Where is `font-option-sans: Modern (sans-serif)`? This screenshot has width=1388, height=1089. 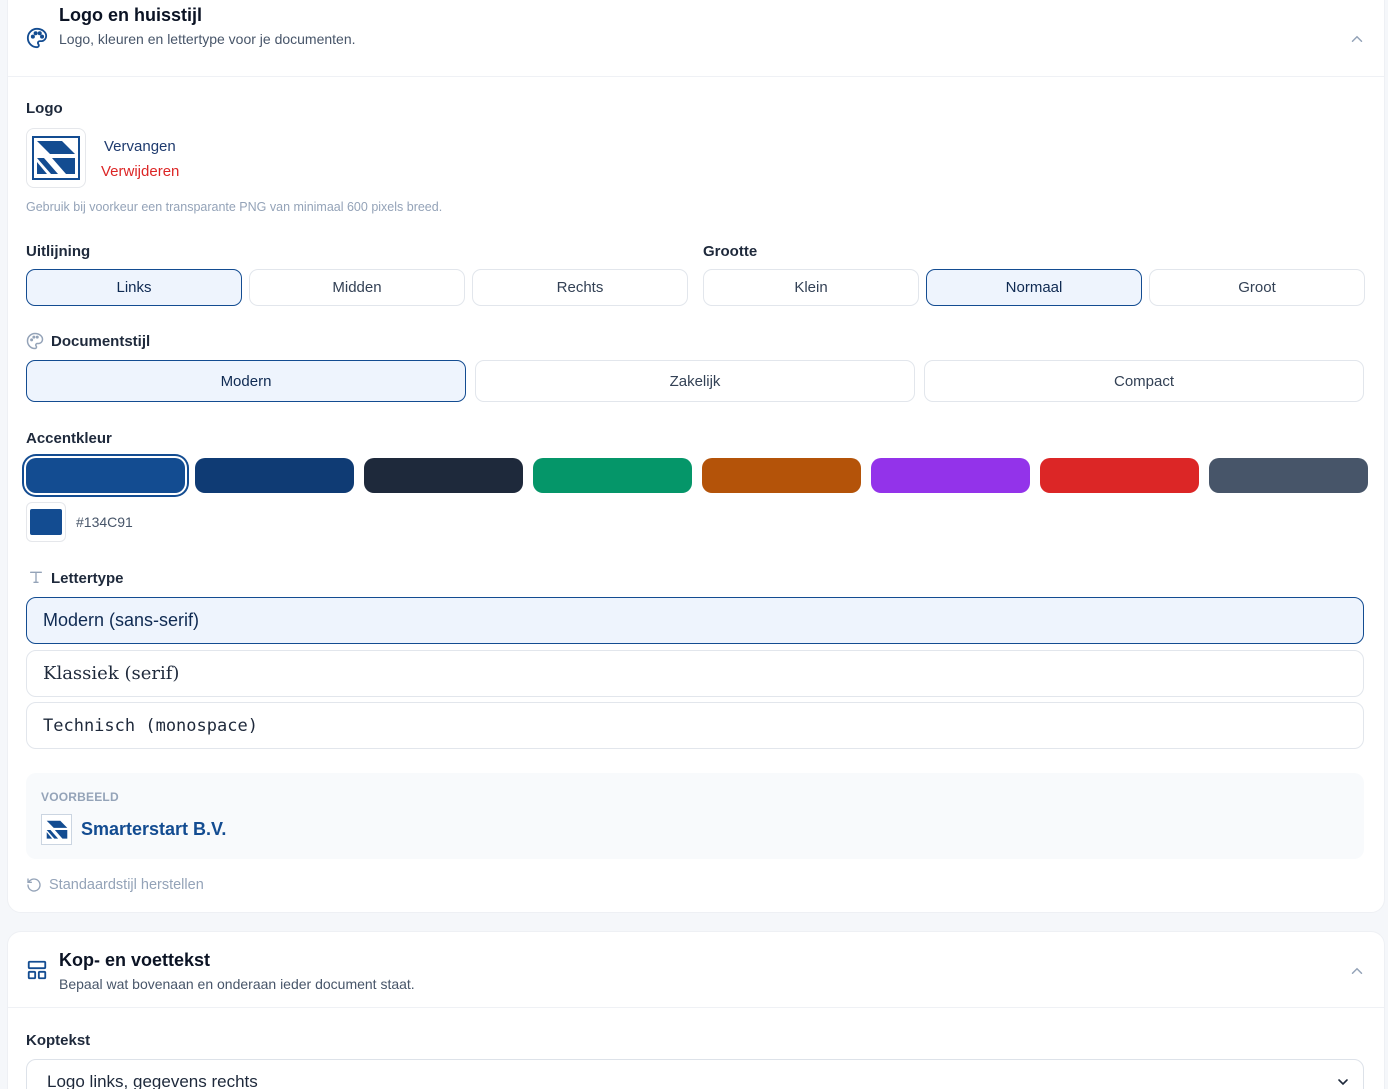
font-option-sans: Modern (sans-serif) is located at coordinates (695, 620).